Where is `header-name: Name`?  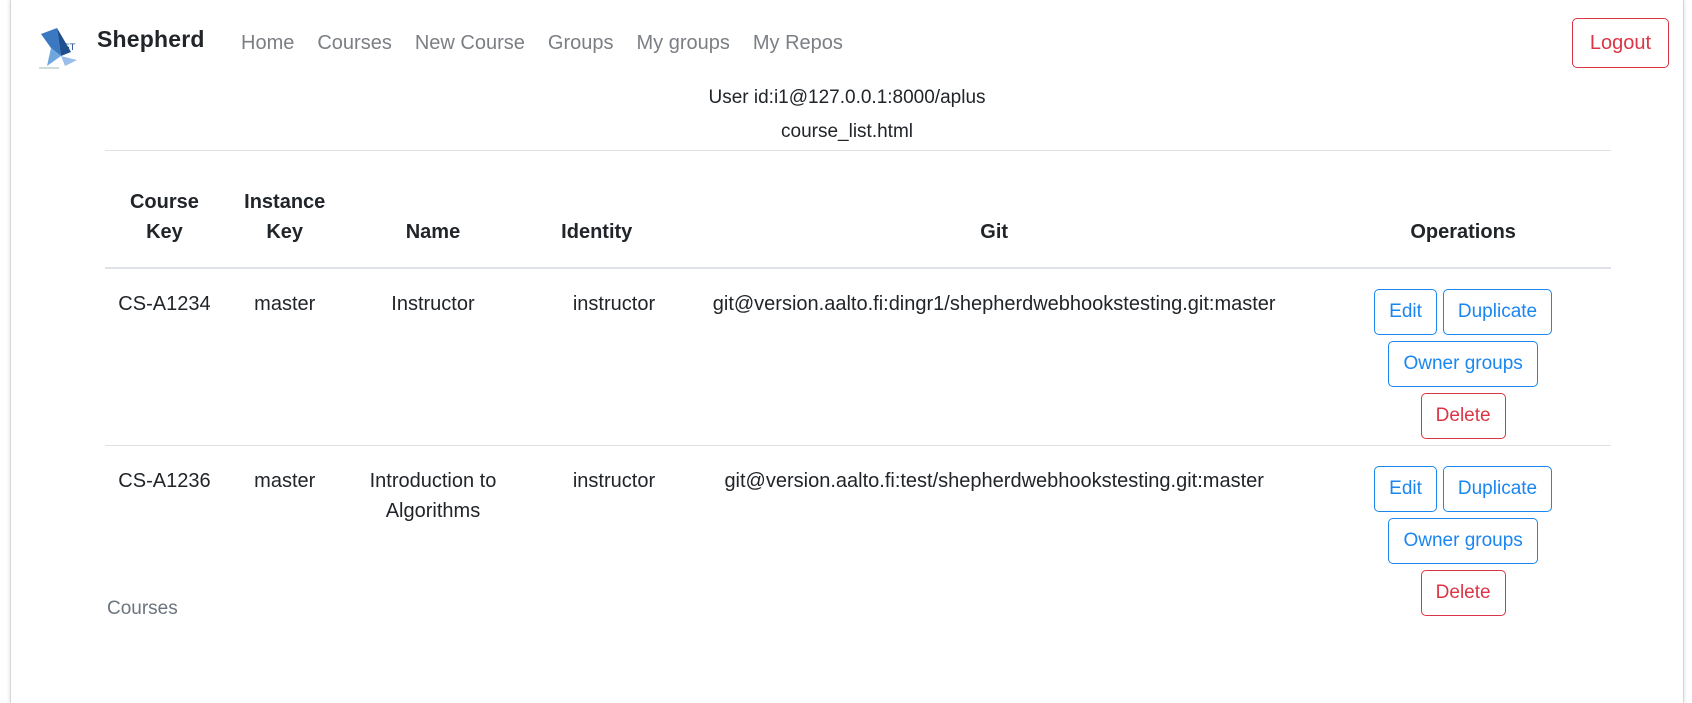
header-name: Name is located at coordinates (433, 232).